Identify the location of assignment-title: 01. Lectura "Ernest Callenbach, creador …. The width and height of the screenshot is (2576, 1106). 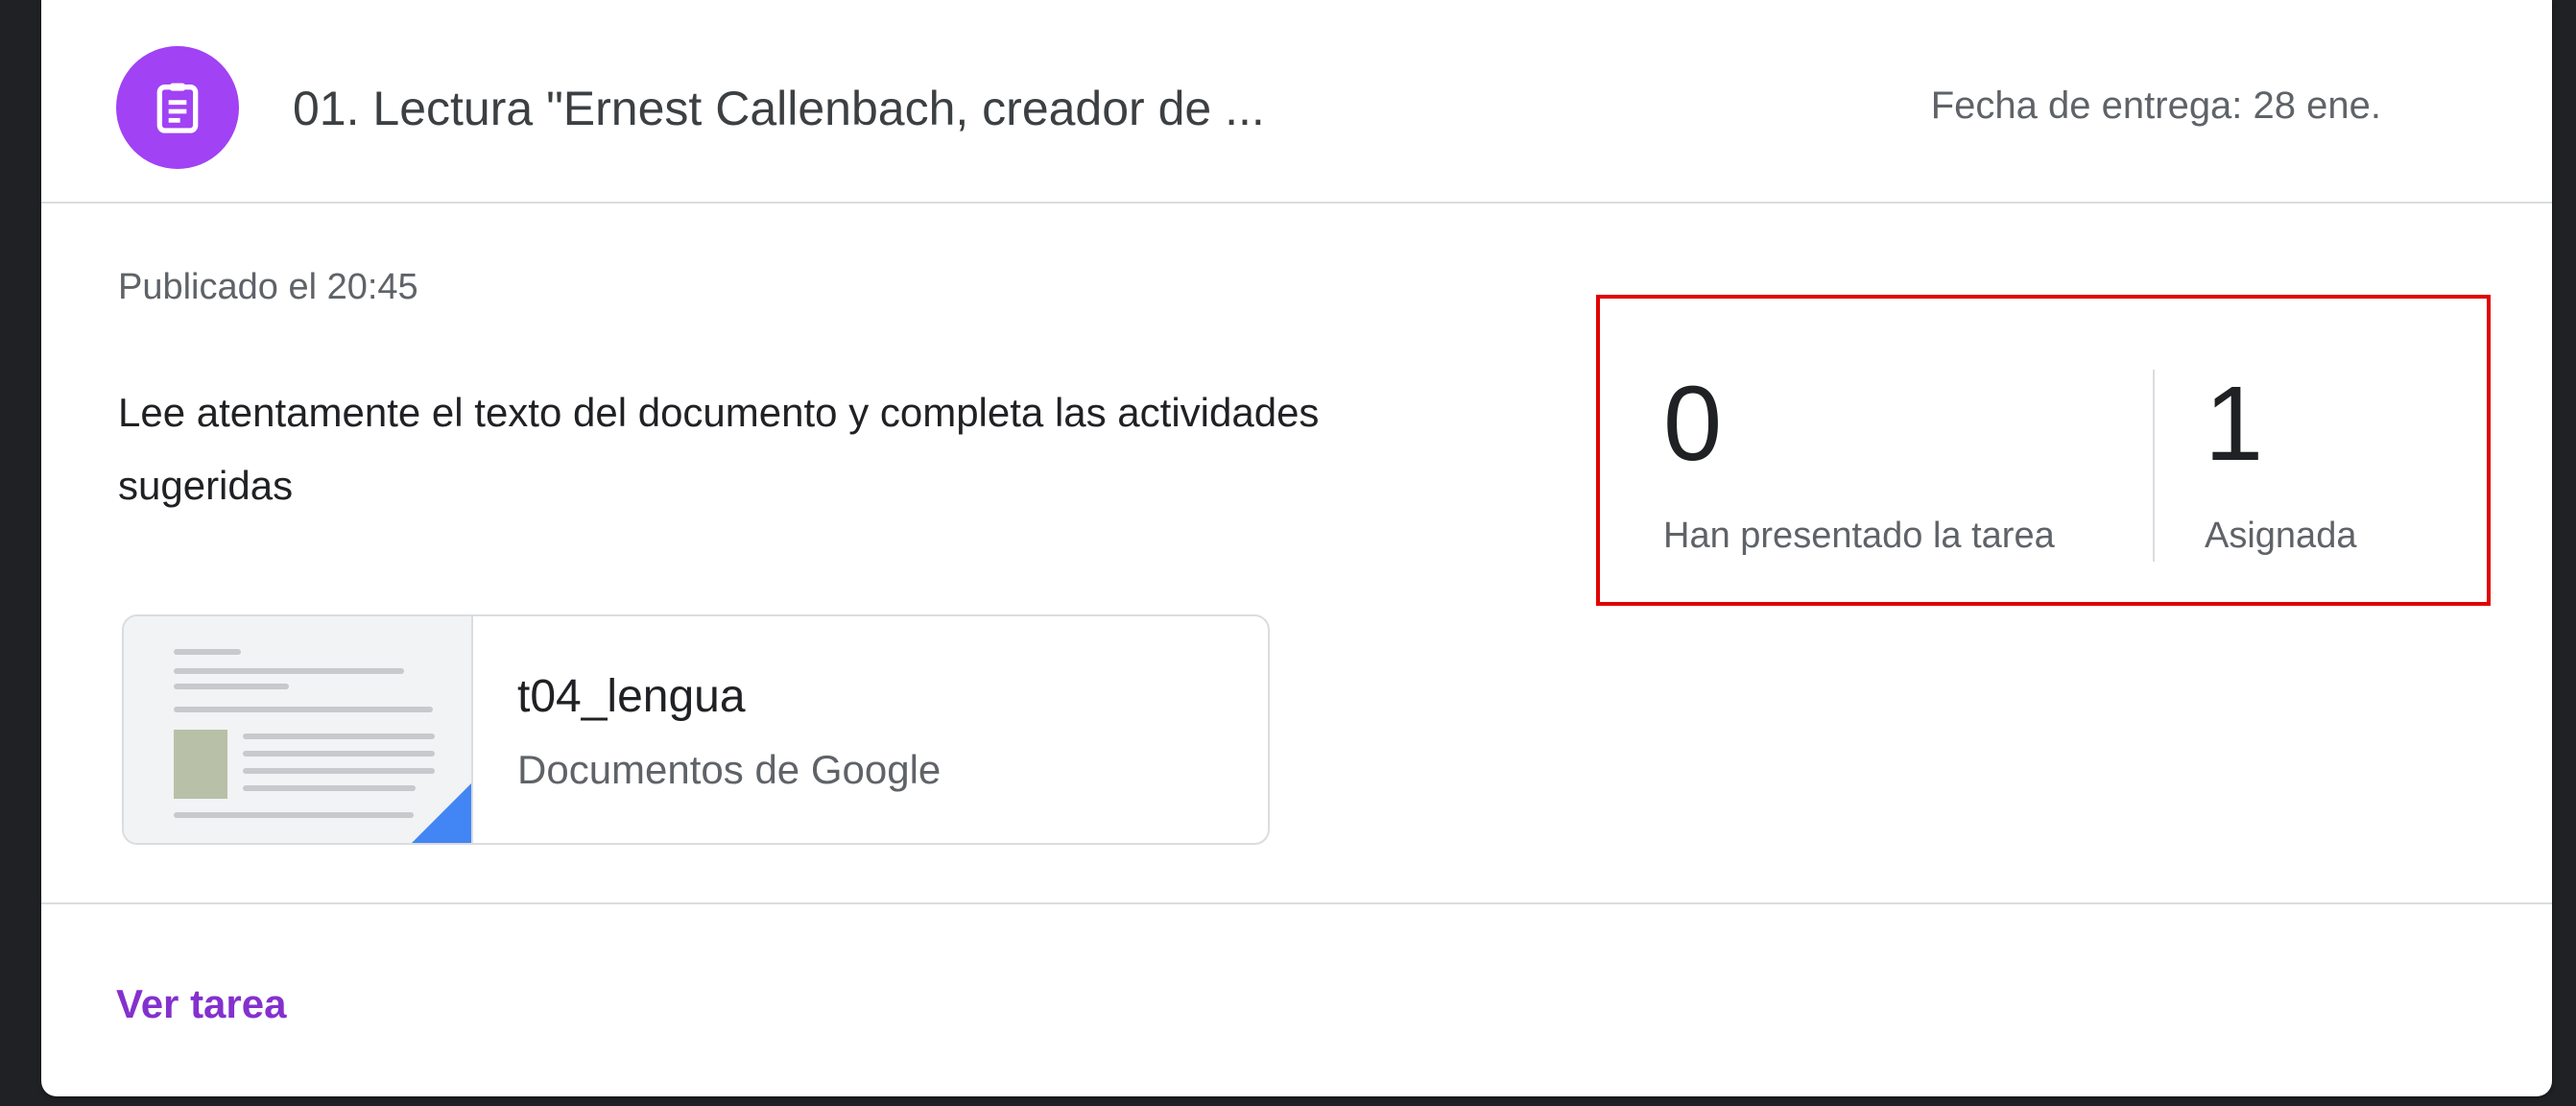
(779, 108).